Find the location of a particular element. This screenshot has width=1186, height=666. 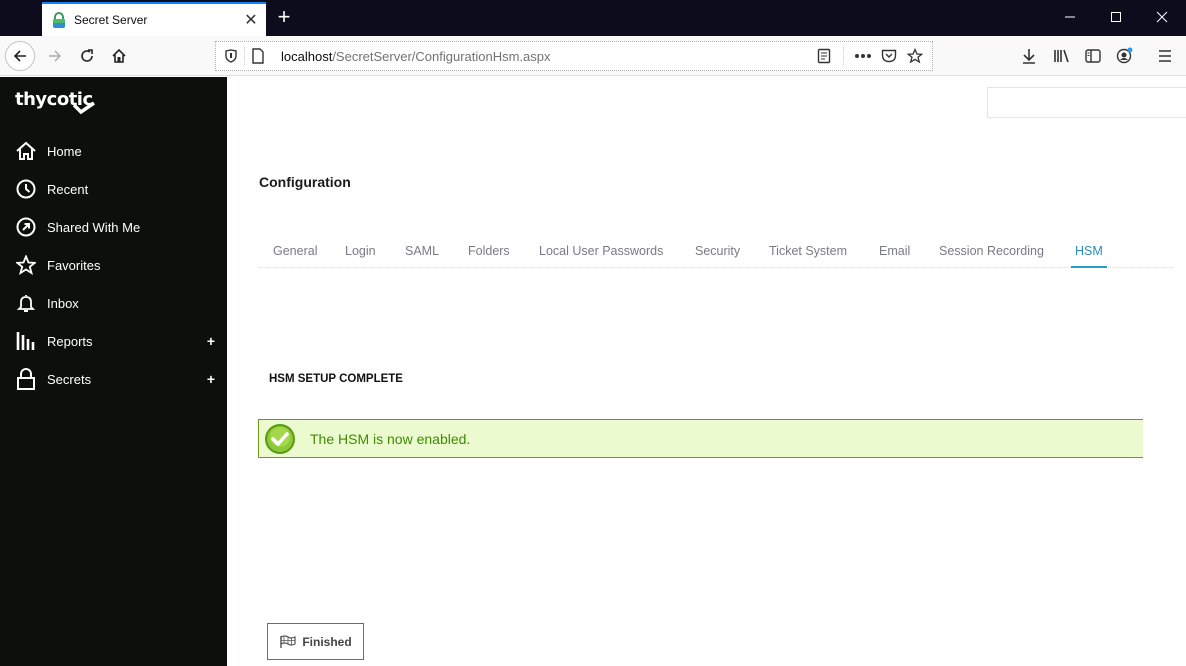

reload-icon is located at coordinates (87, 55).